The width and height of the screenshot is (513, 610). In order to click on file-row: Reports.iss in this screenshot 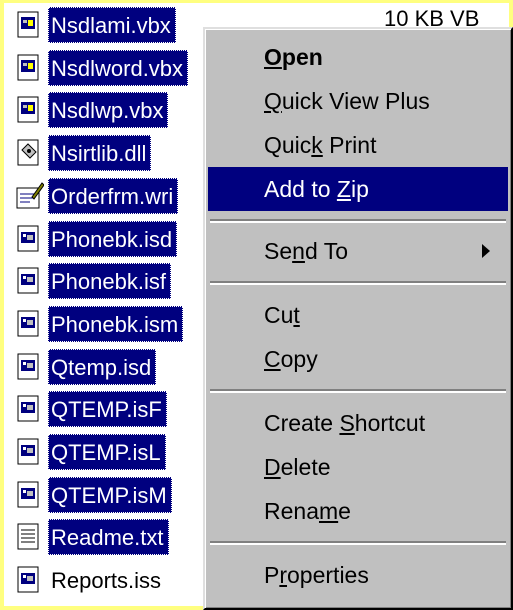, I will do `click(90, 580)`.